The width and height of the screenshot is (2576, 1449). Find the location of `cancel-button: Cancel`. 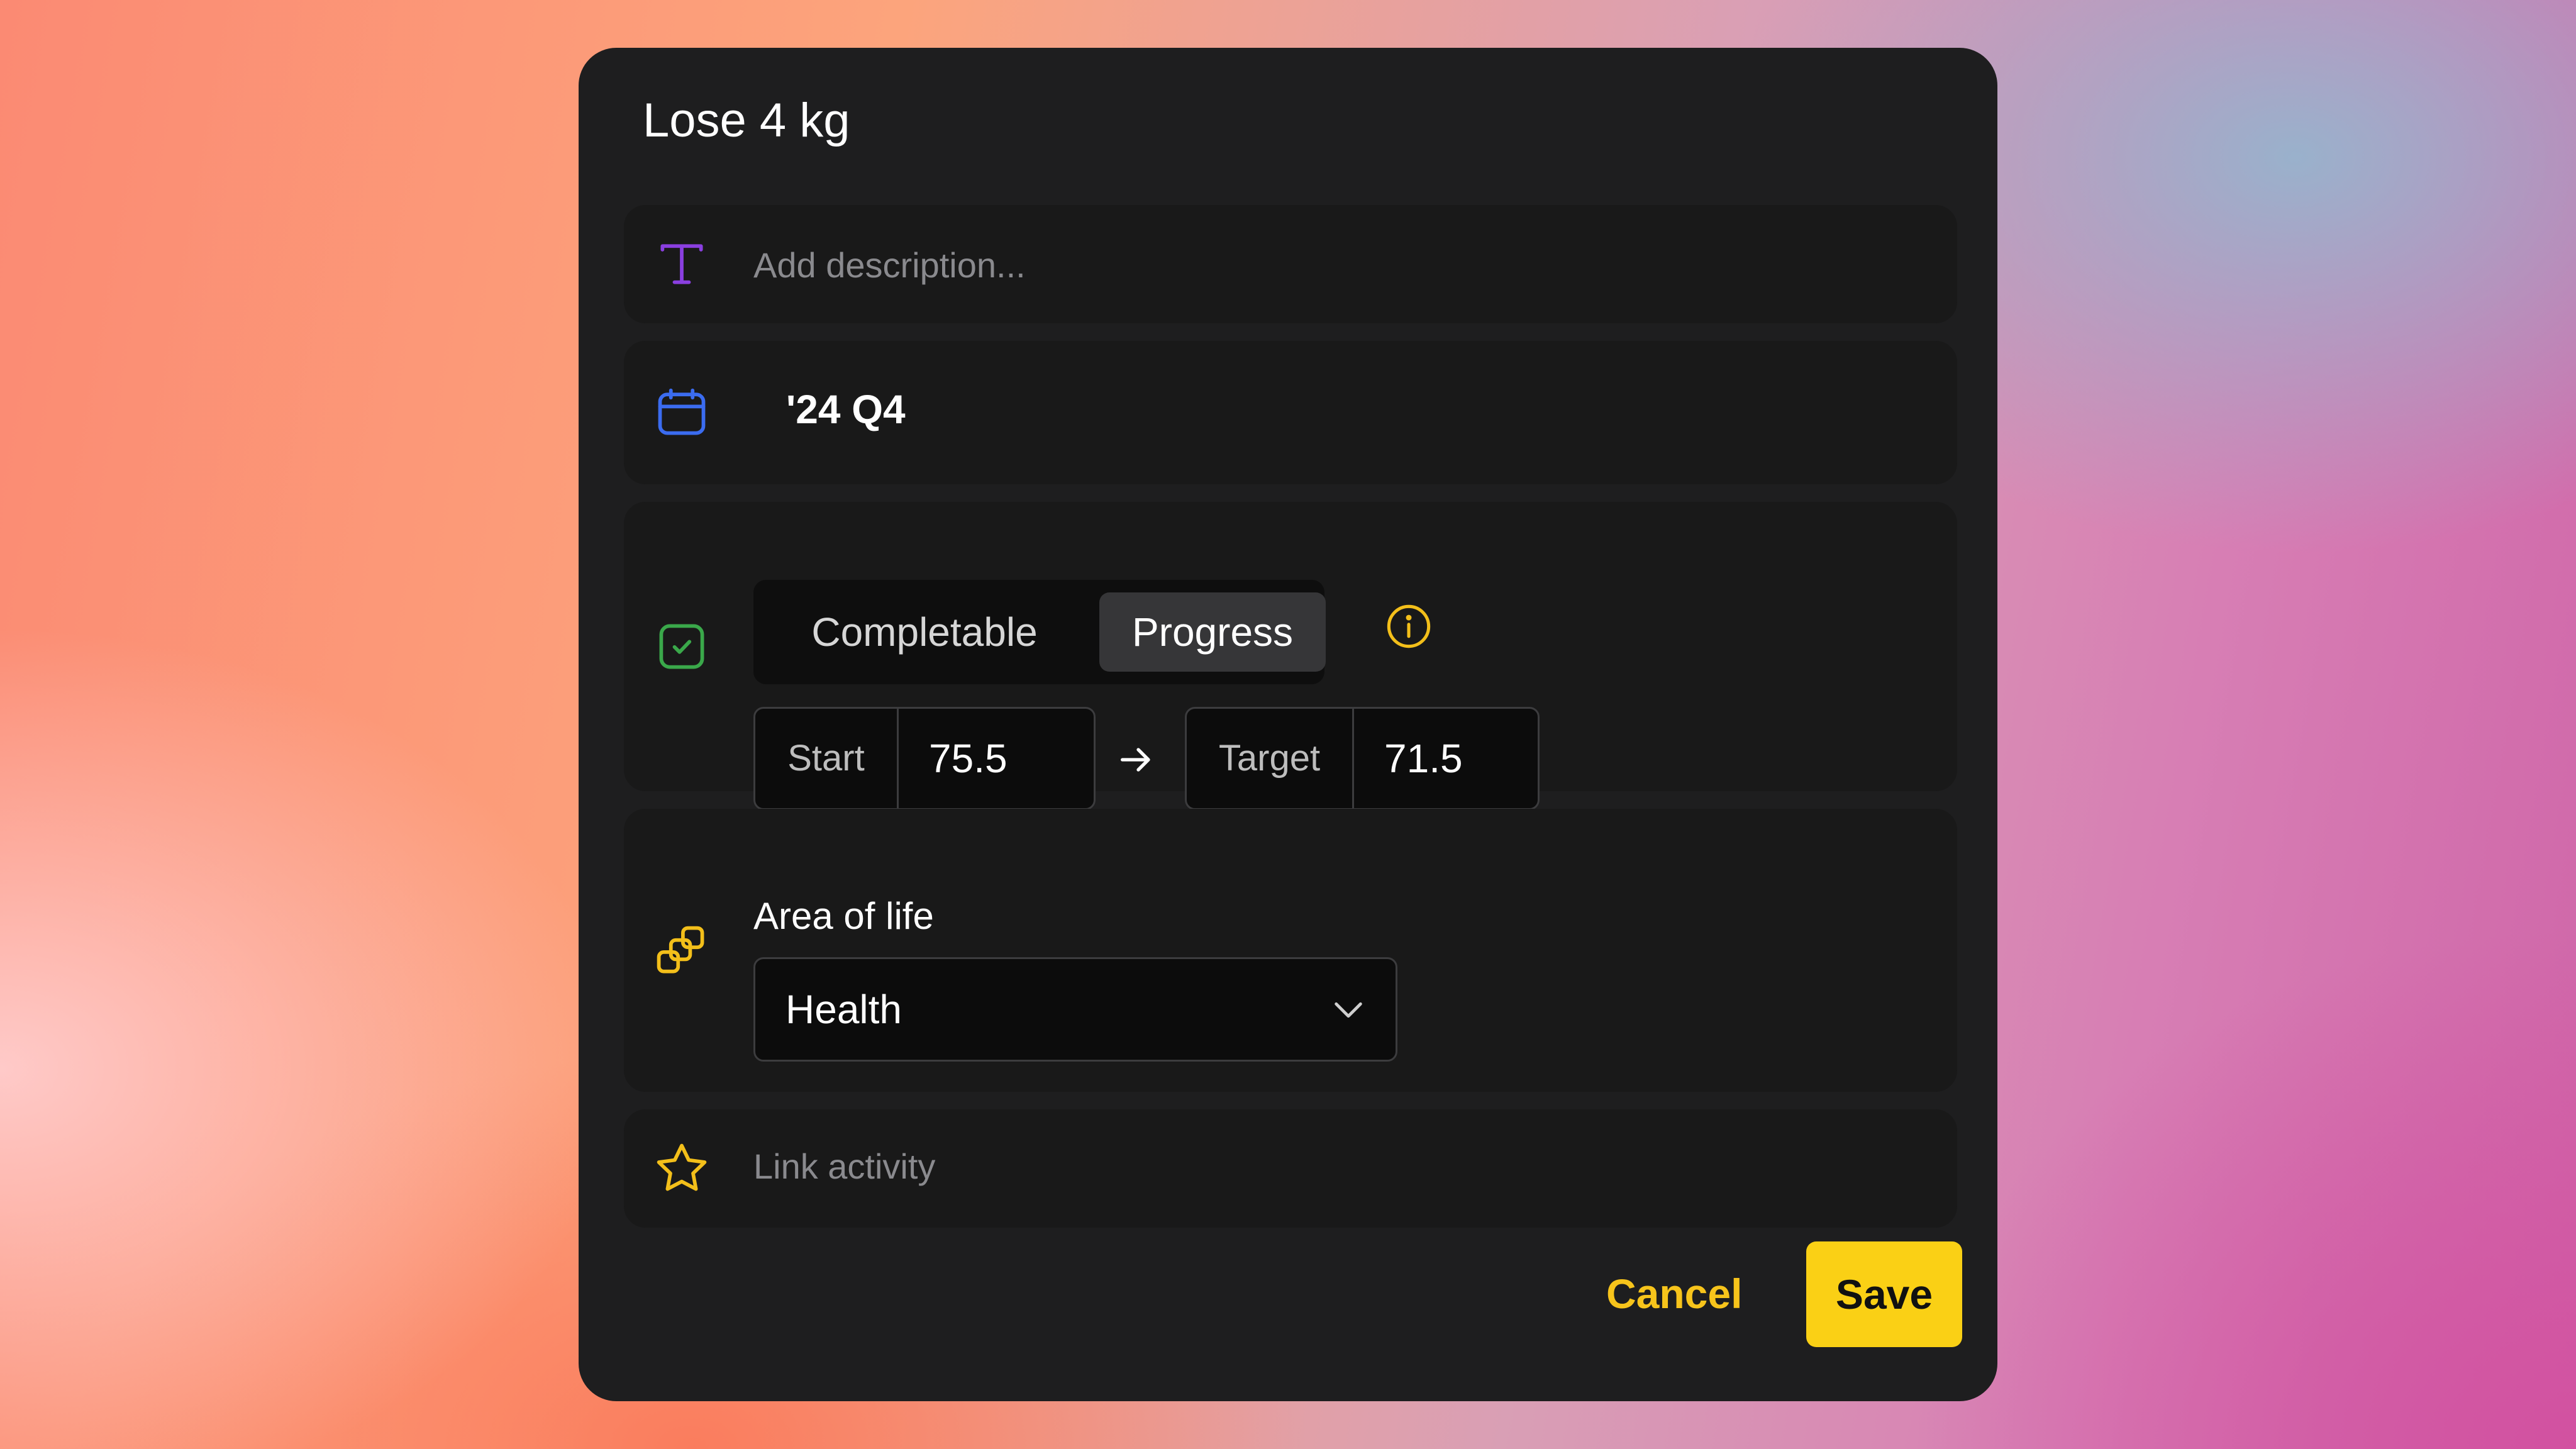

cancel-button: Cancel is located at coordinates (1674, 1293).